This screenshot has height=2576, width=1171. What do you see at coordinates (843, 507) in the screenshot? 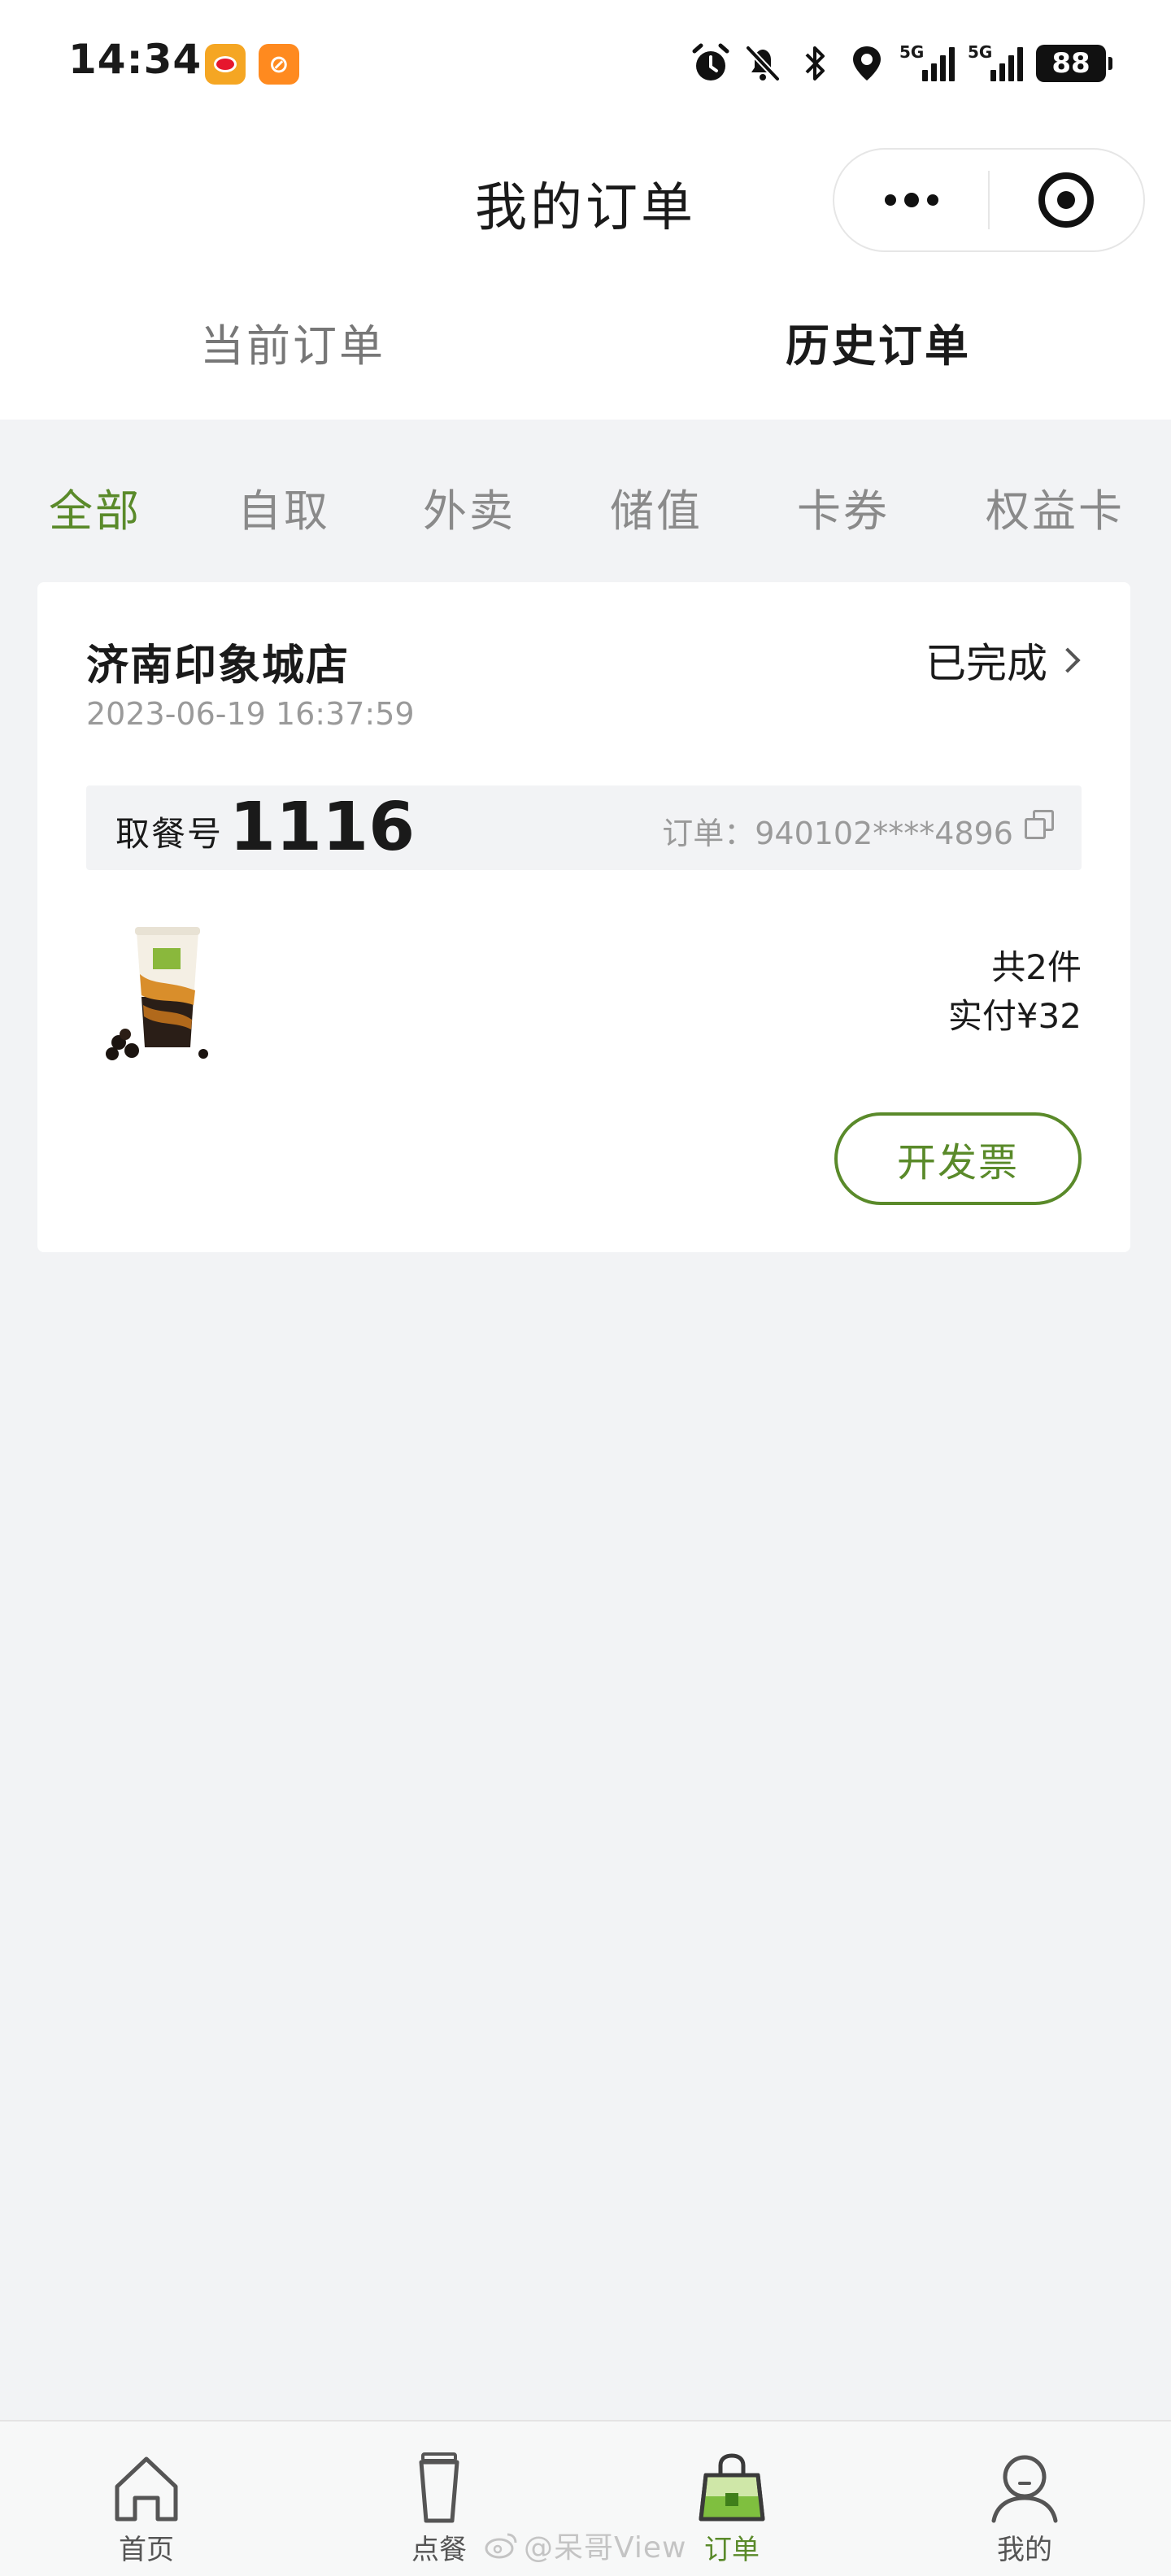
I see `filter-coupons: 卡券` at bounding box center [843, 507].